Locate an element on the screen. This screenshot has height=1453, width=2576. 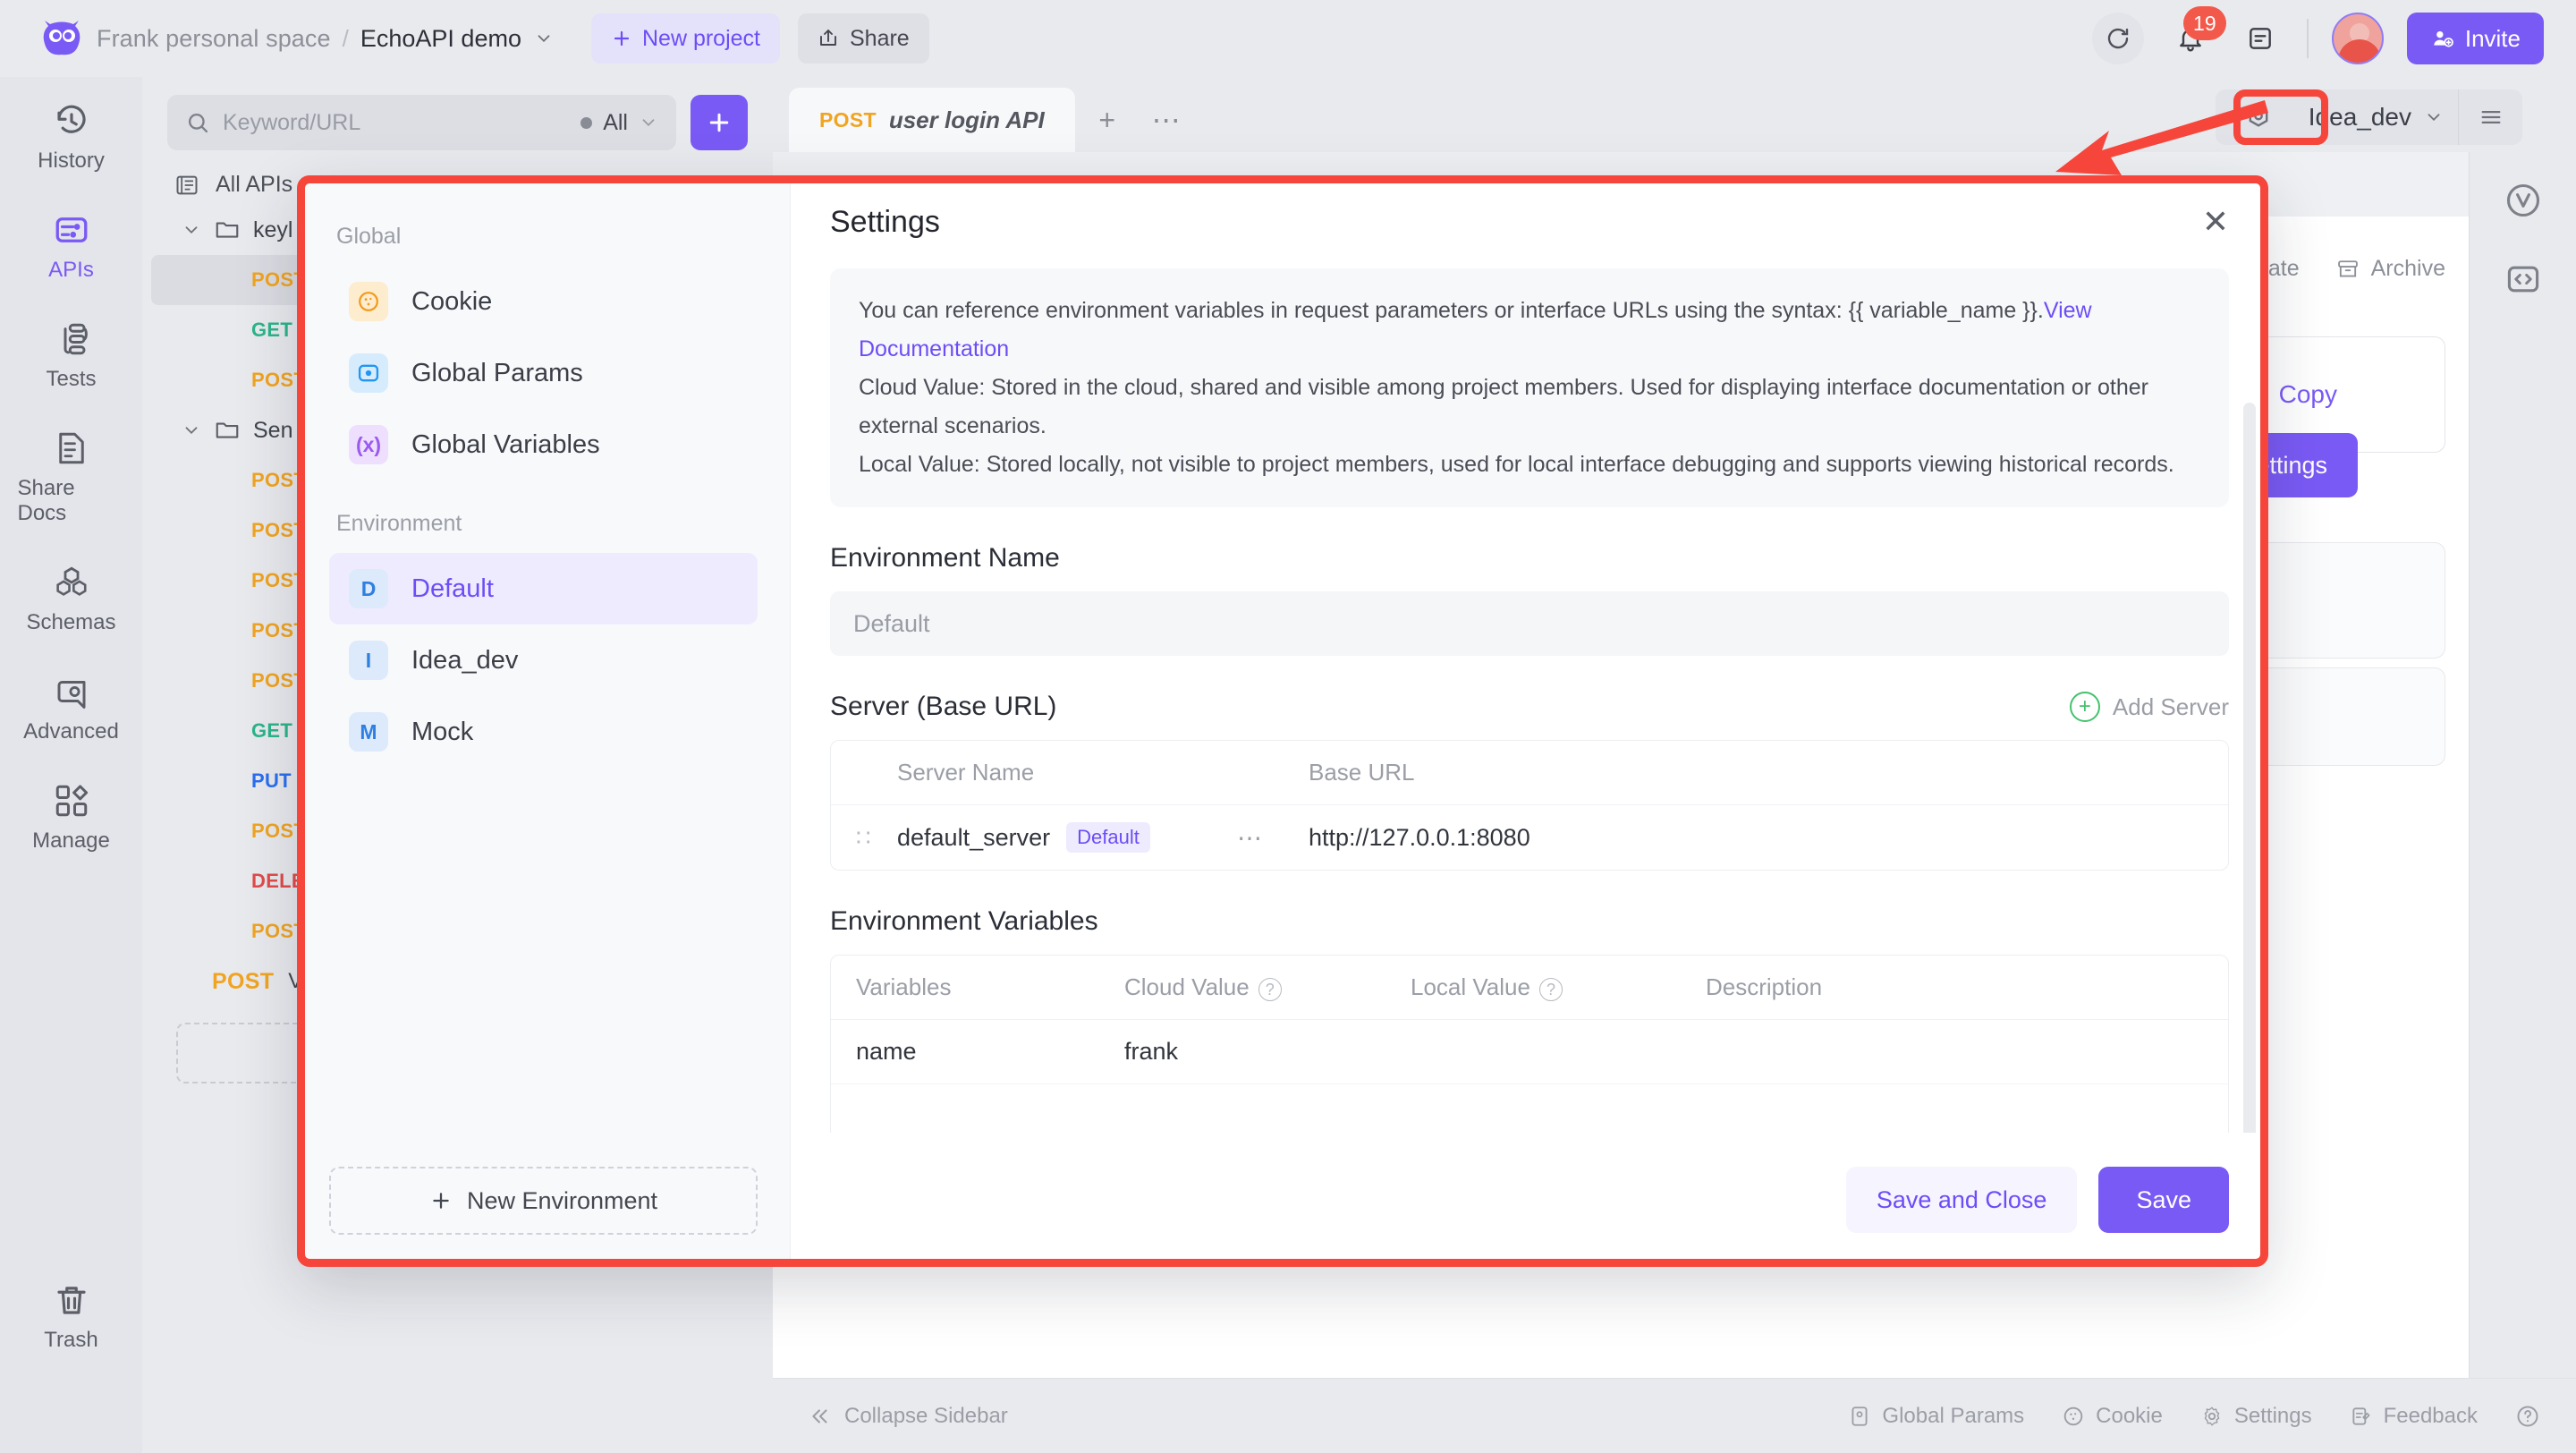
server-section-header: Server (Base URL) + Add Server is located at coordinates (1529, 707).